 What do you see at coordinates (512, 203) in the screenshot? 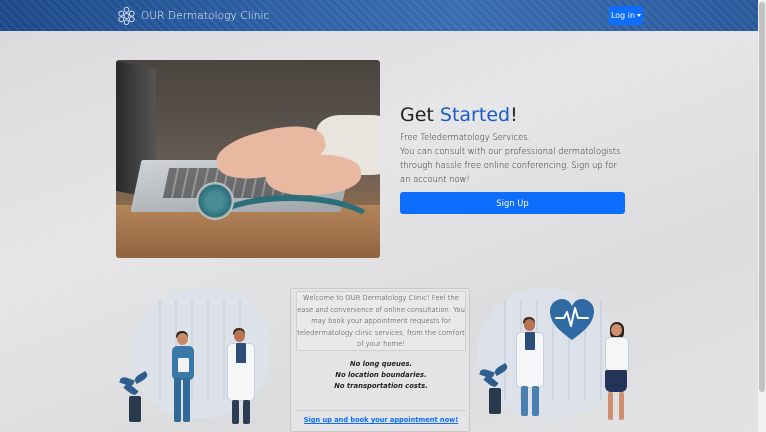
I see `signup-button: Sign Up` at bounding box center [512, 203].